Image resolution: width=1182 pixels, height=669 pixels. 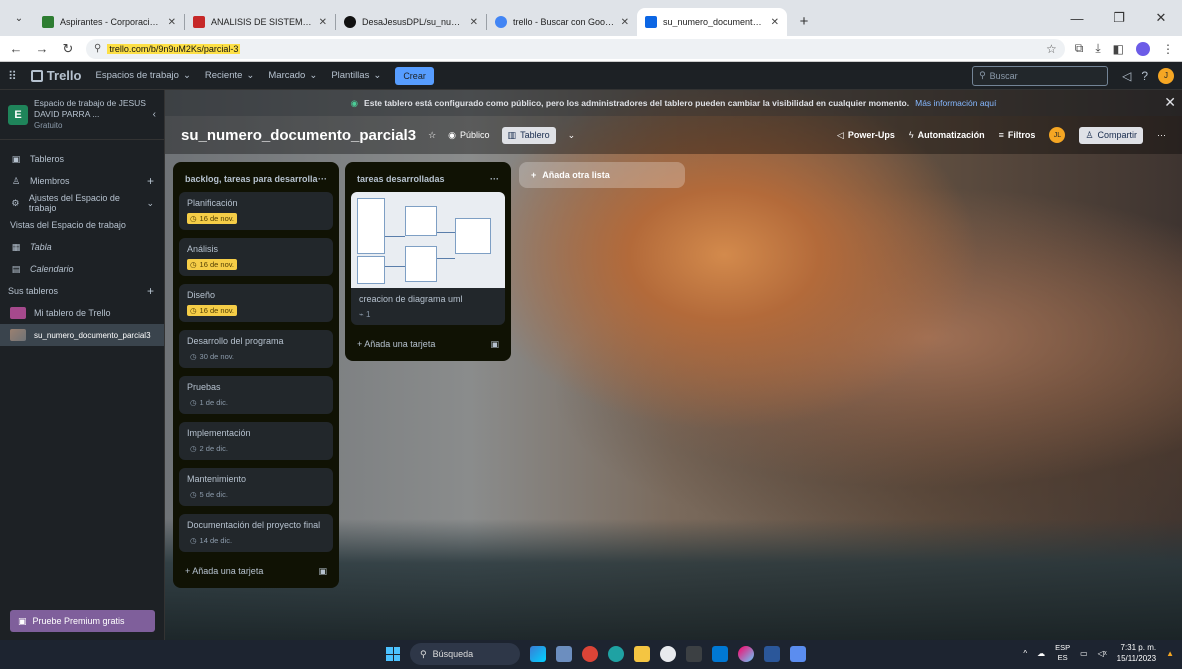 I want to click on menu-workspaces: Espacios de trabajo ⌄, so click(x=142, y=75).